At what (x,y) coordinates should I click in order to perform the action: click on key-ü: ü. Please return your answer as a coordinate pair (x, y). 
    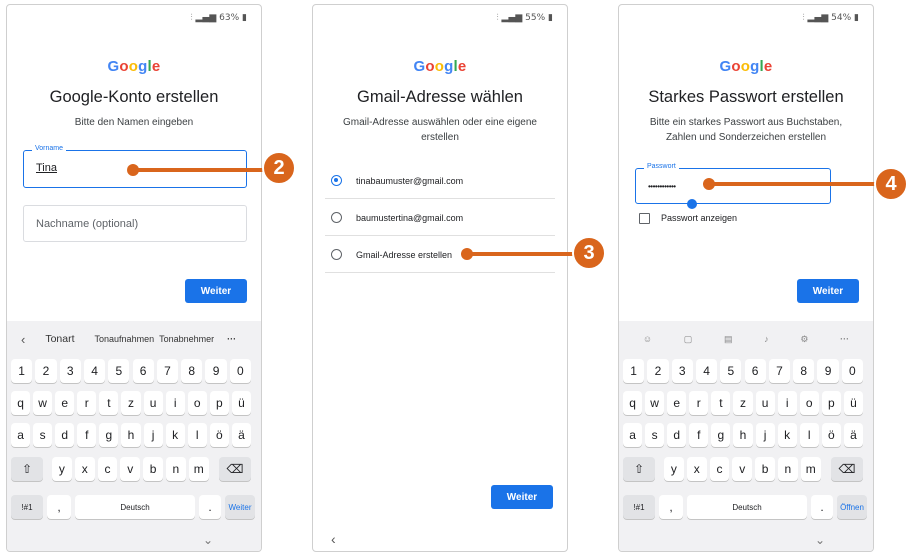
    Looking at the image, I should click on (241, 403).